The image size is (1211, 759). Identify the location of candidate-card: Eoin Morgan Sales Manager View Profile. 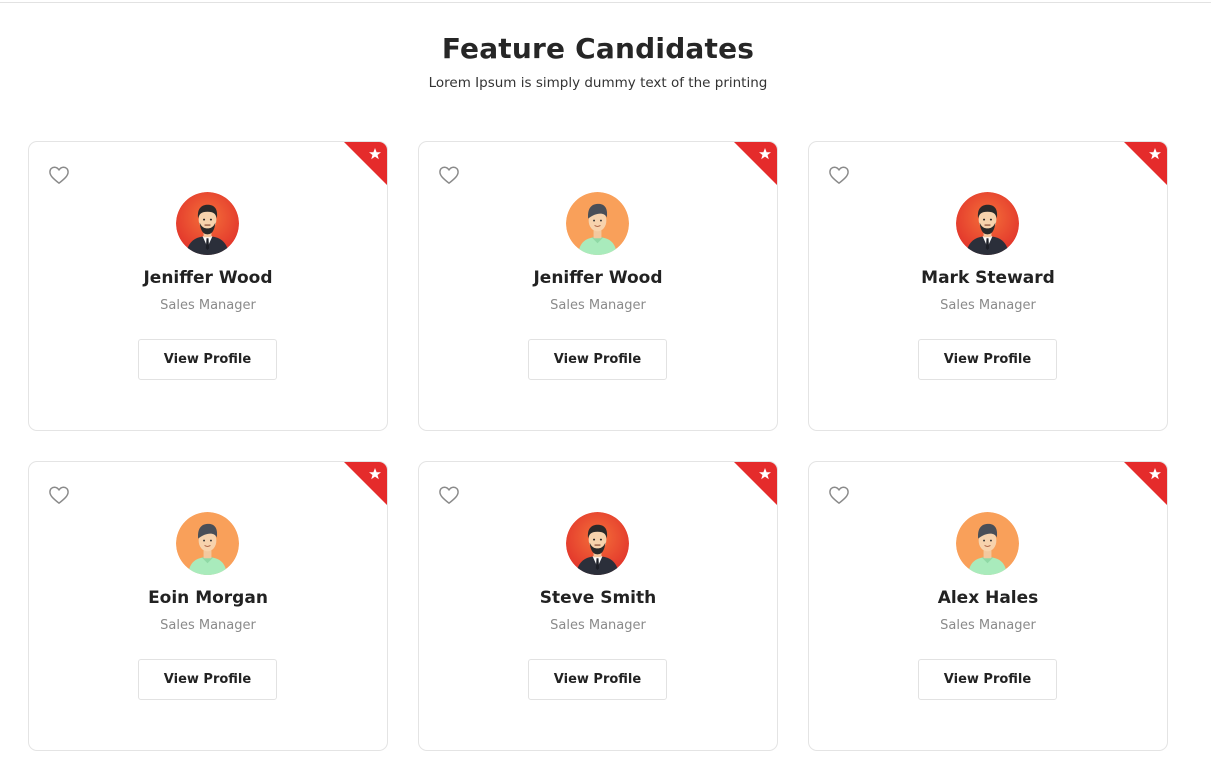
(208, 606).